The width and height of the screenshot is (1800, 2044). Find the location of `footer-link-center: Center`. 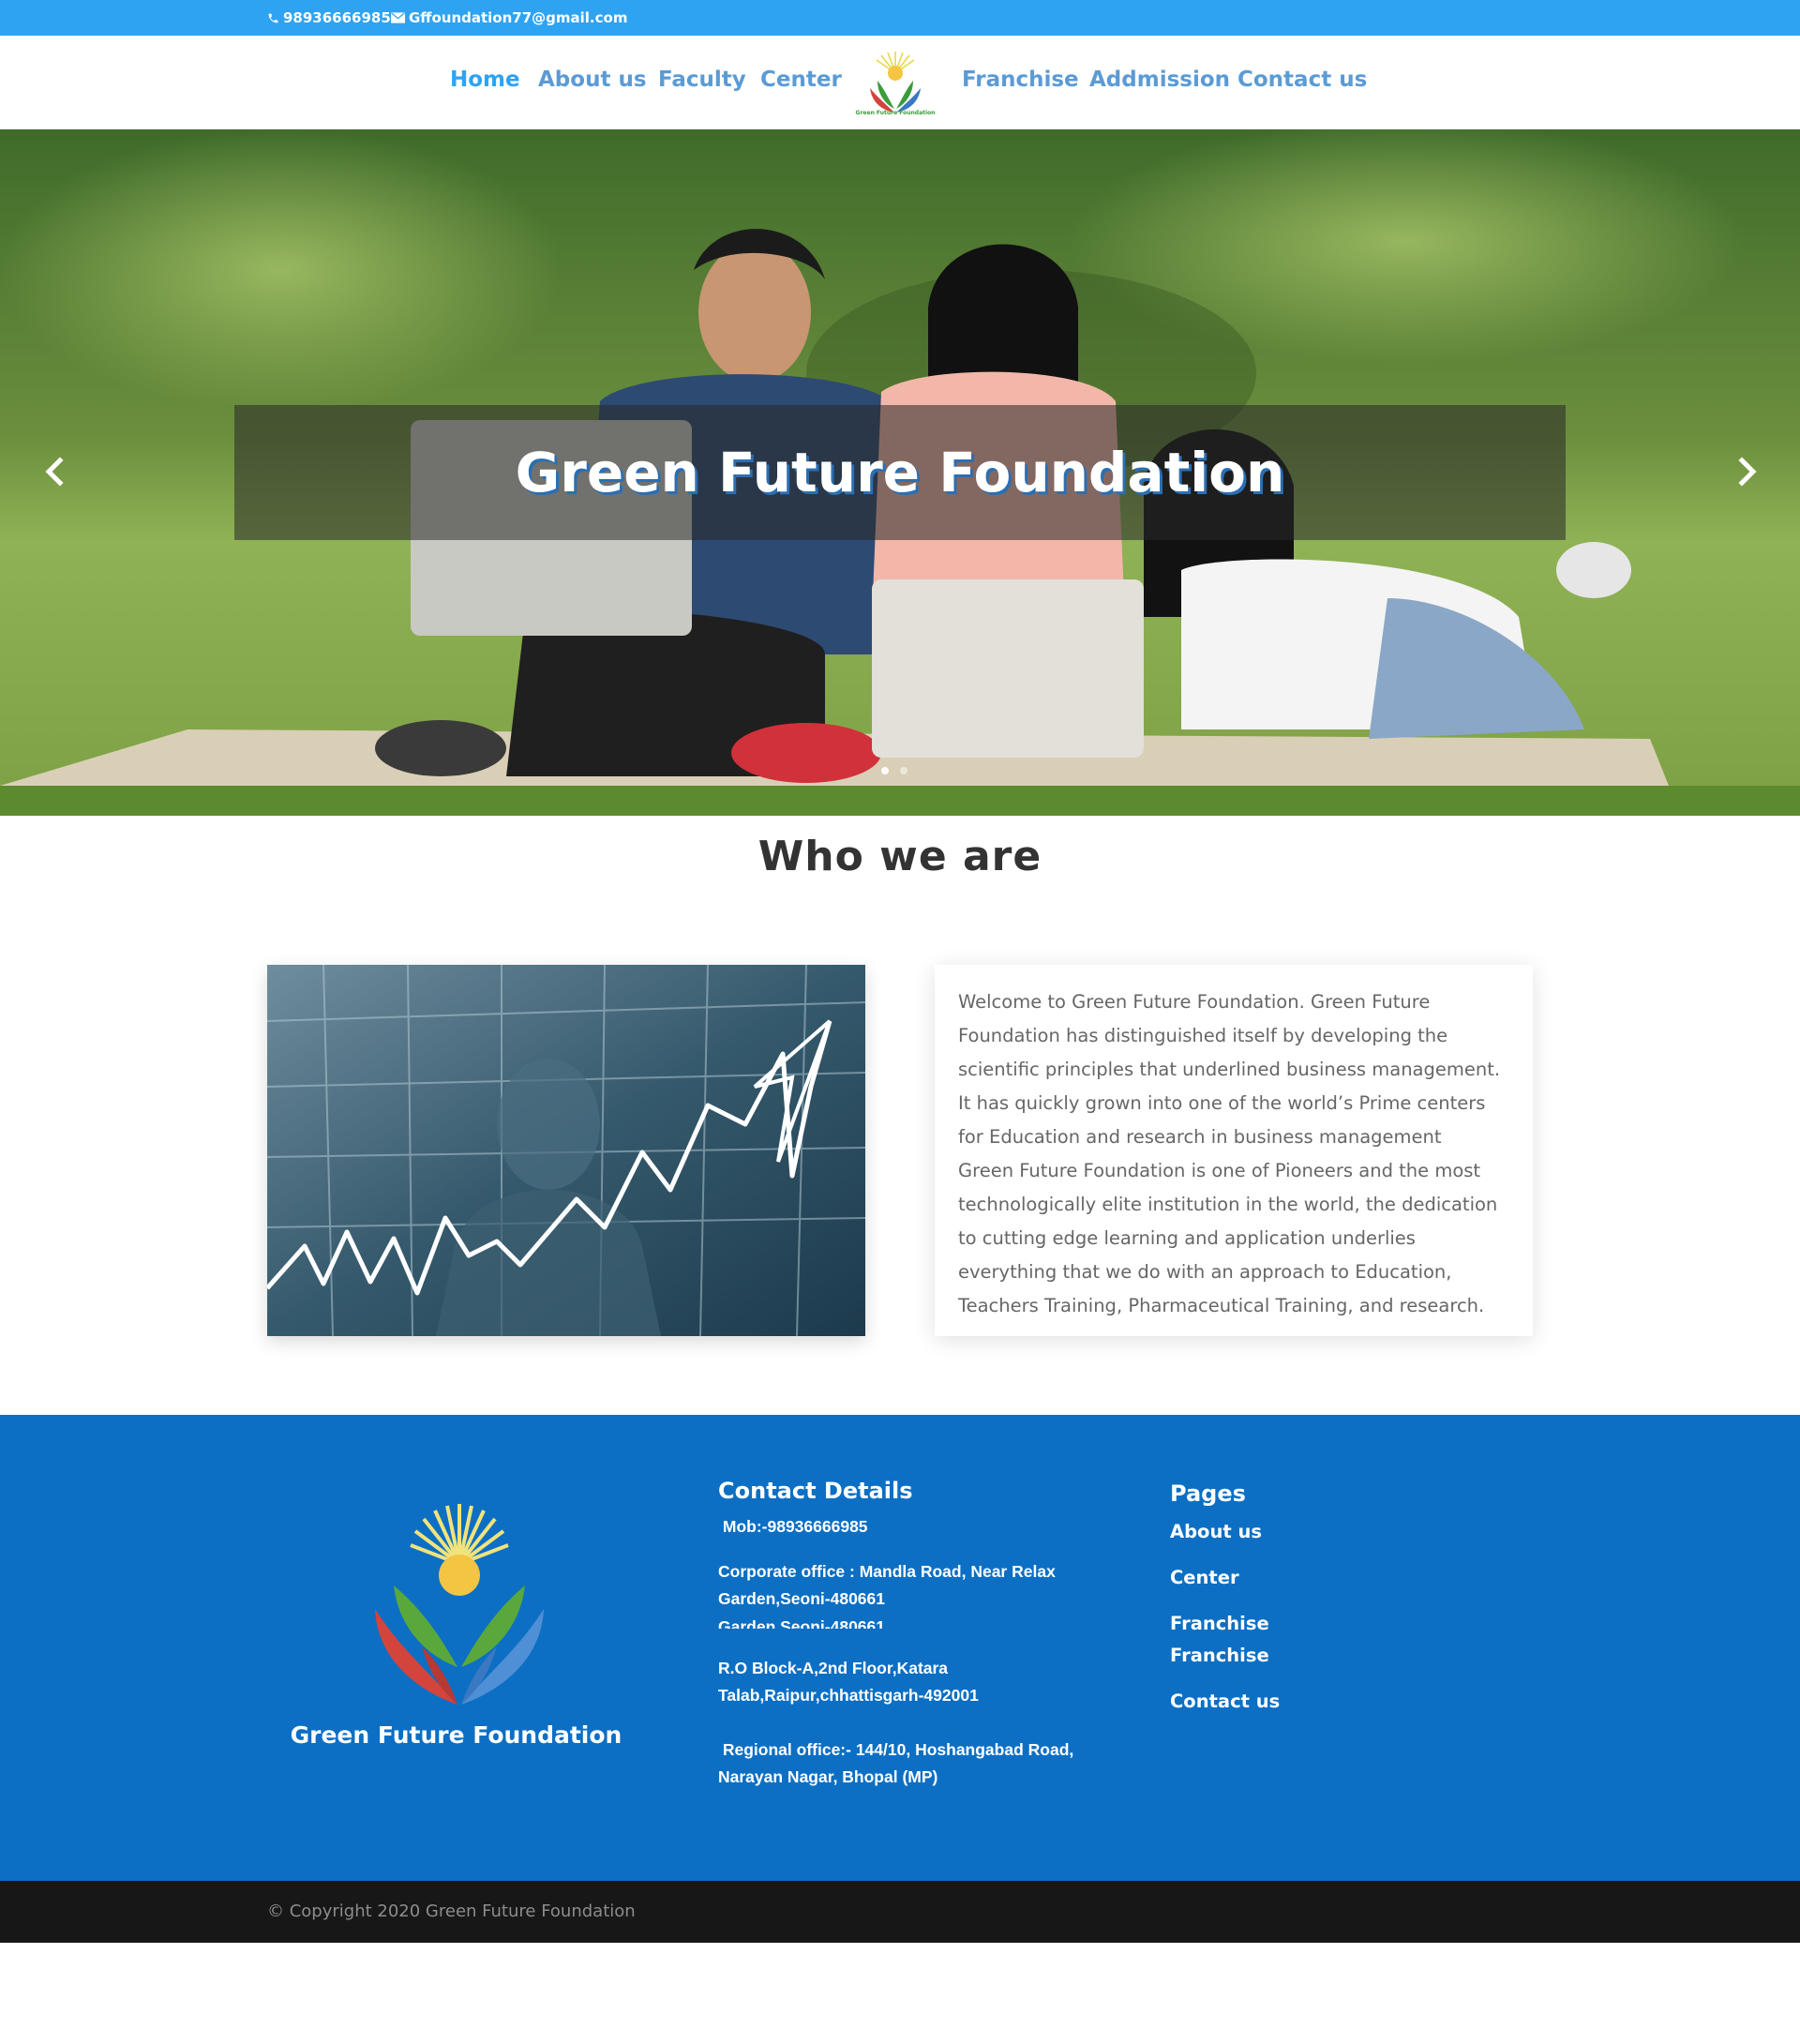

footer-link-center: Center is located at coordinates (1204, 1577).